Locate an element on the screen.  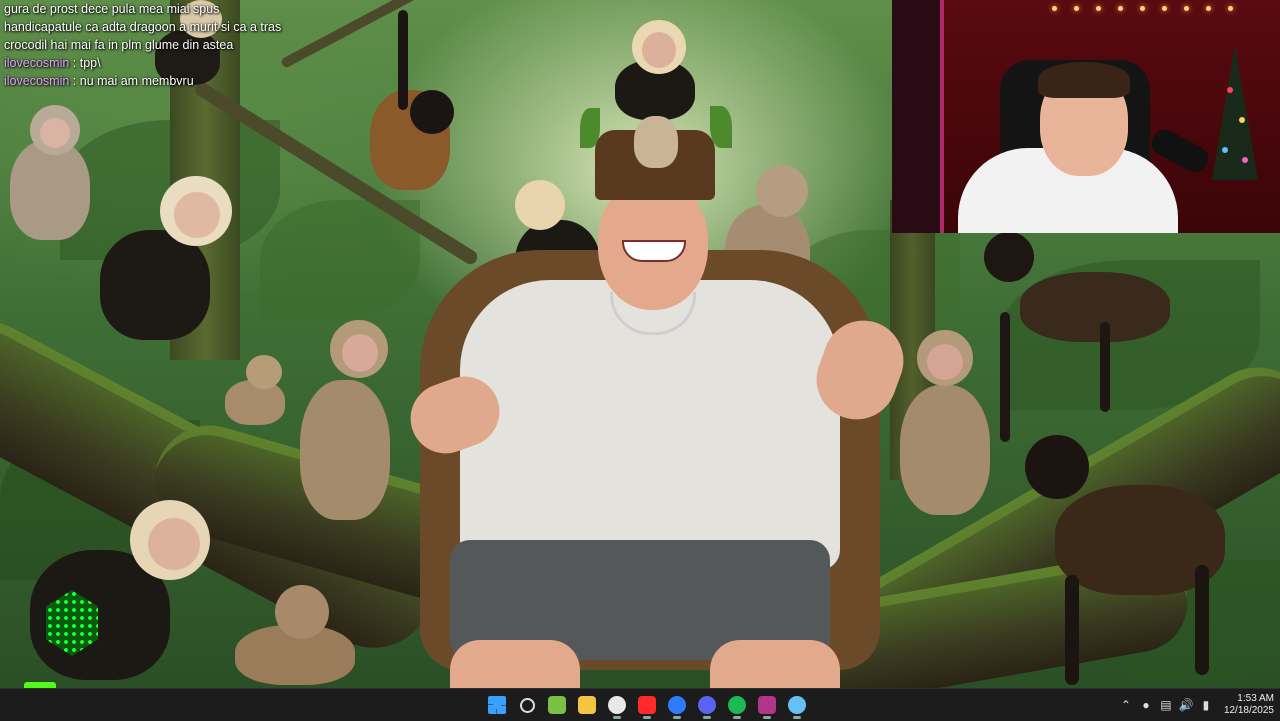
taskbar: ⌃ ● ▤ 🔊 ▮ 1:53 AM 12/18/2025 is located at coordinates (640, 704).